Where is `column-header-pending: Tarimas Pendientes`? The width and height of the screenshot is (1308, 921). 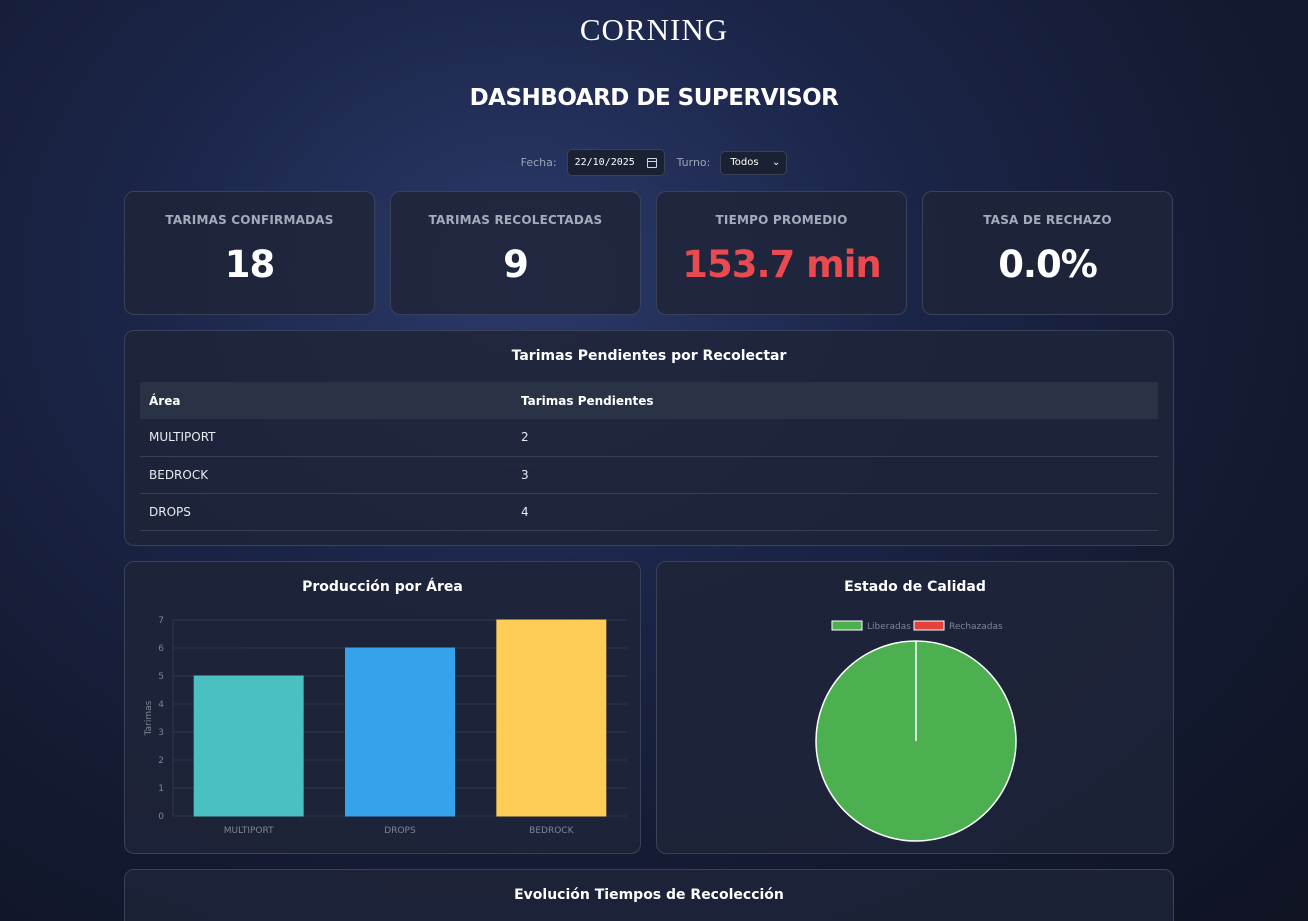 column-header-pending: Tarimas Pendientes is located at coordinates (835, 400).